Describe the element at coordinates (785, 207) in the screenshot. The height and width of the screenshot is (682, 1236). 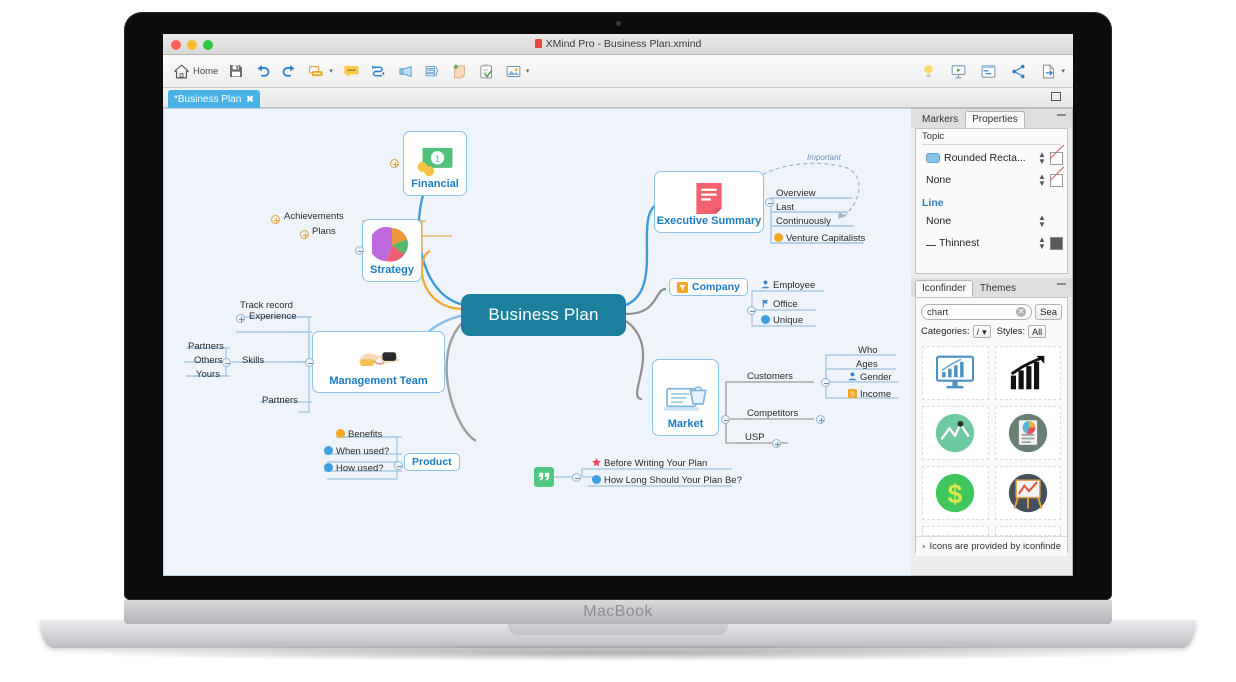
I see `subtopic-last: Last` at that location.